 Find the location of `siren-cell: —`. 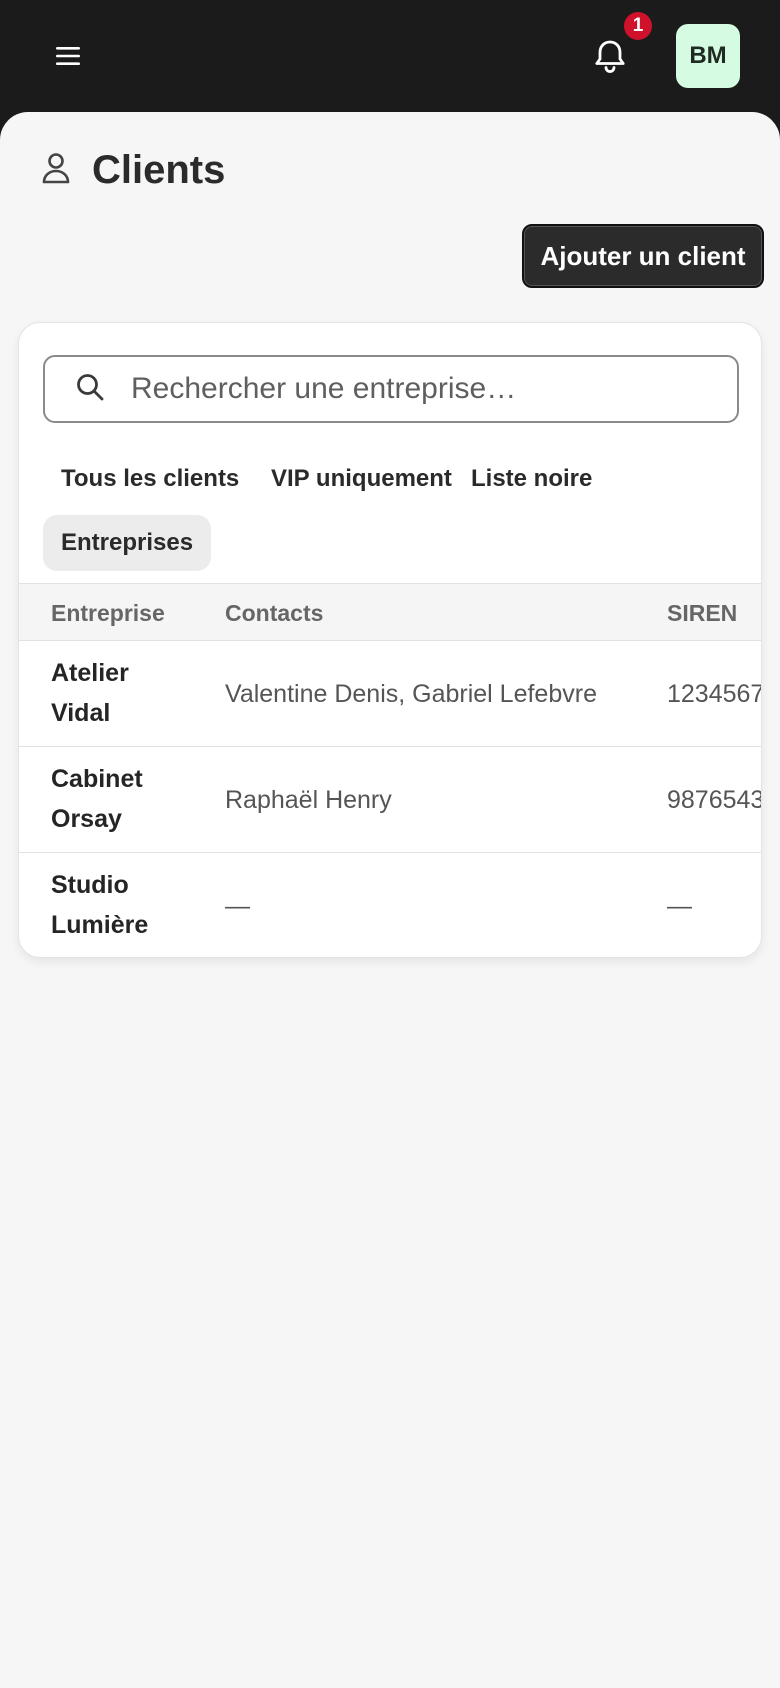

siren-cell: — is located at coordinates (679, 906).